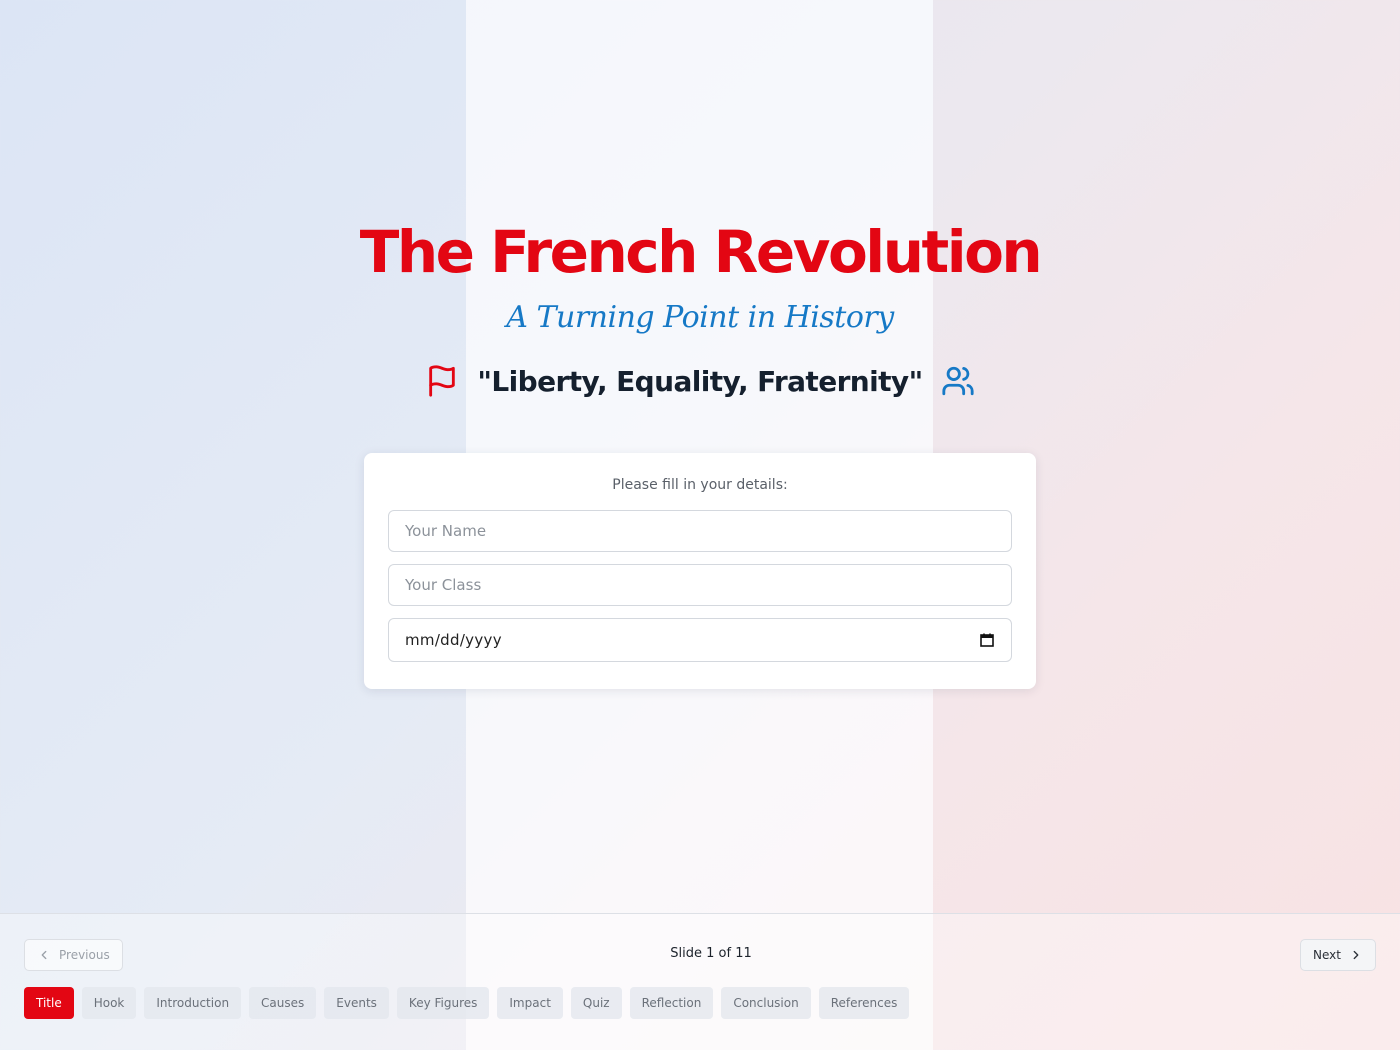  What do you see at coordinates (864, 1003) in the screenshot?
I see `tab-references: References` at bounding box center [864, 1003].